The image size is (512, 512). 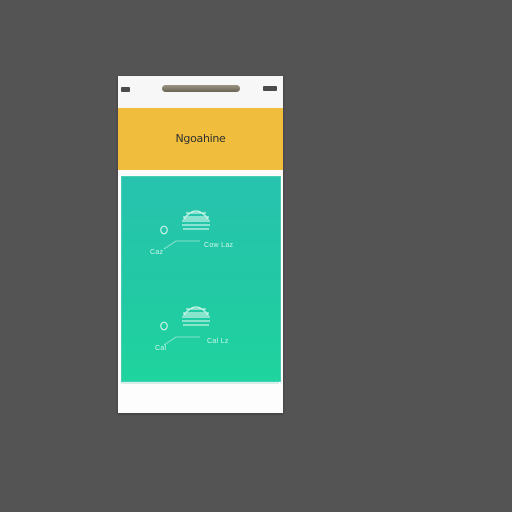 I want to click on app-header: Ngoahine, so click(x=200, y=139).